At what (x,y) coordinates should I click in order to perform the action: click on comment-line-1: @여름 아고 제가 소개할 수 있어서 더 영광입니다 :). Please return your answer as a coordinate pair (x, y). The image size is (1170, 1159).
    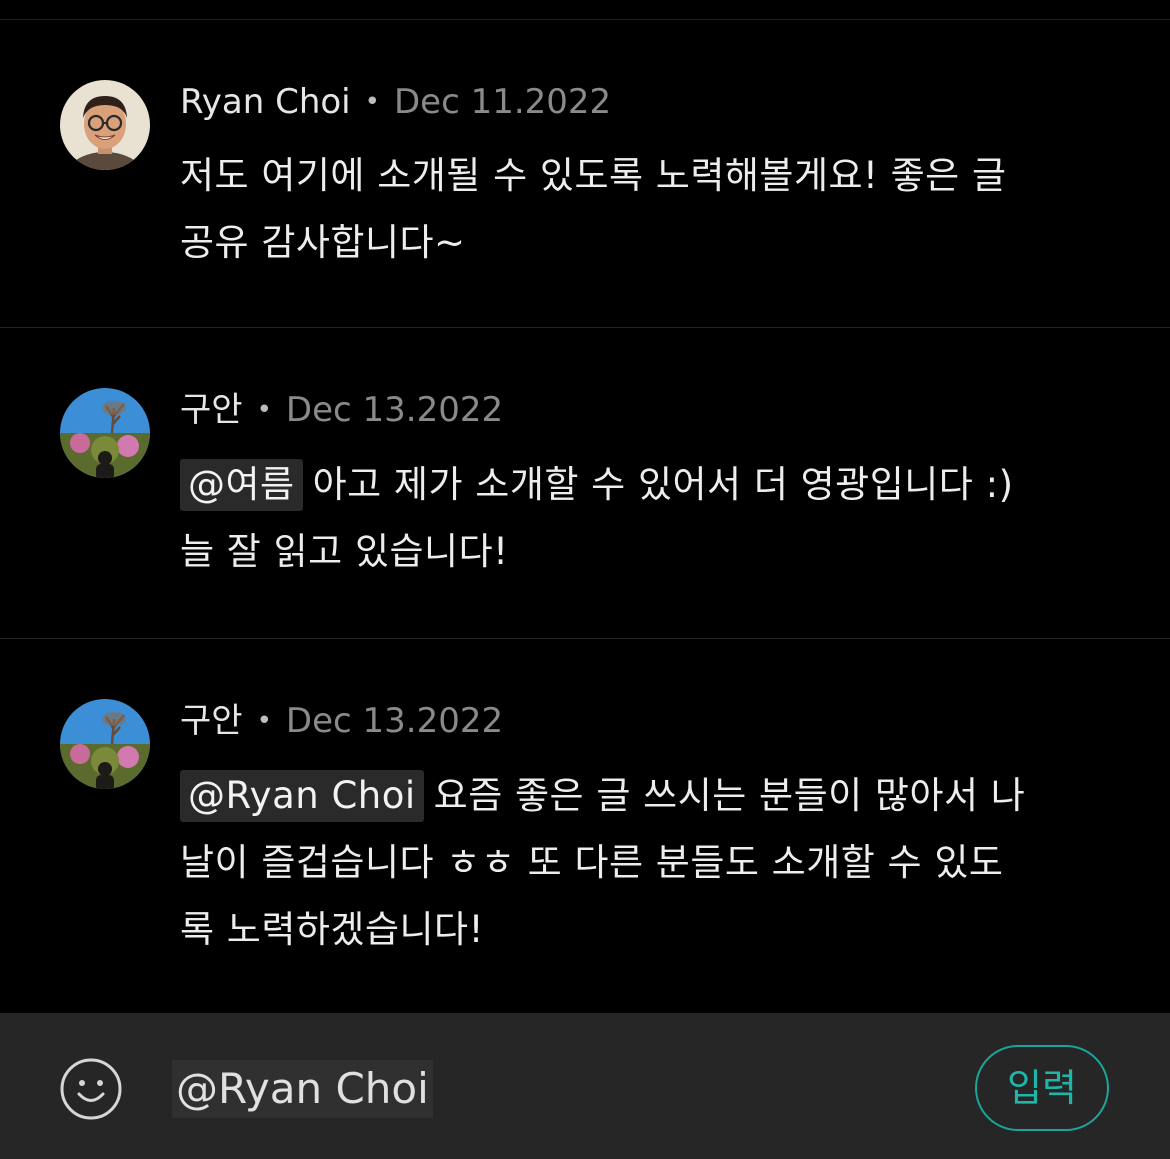
    Looking at the image, I should click on (650, 484).